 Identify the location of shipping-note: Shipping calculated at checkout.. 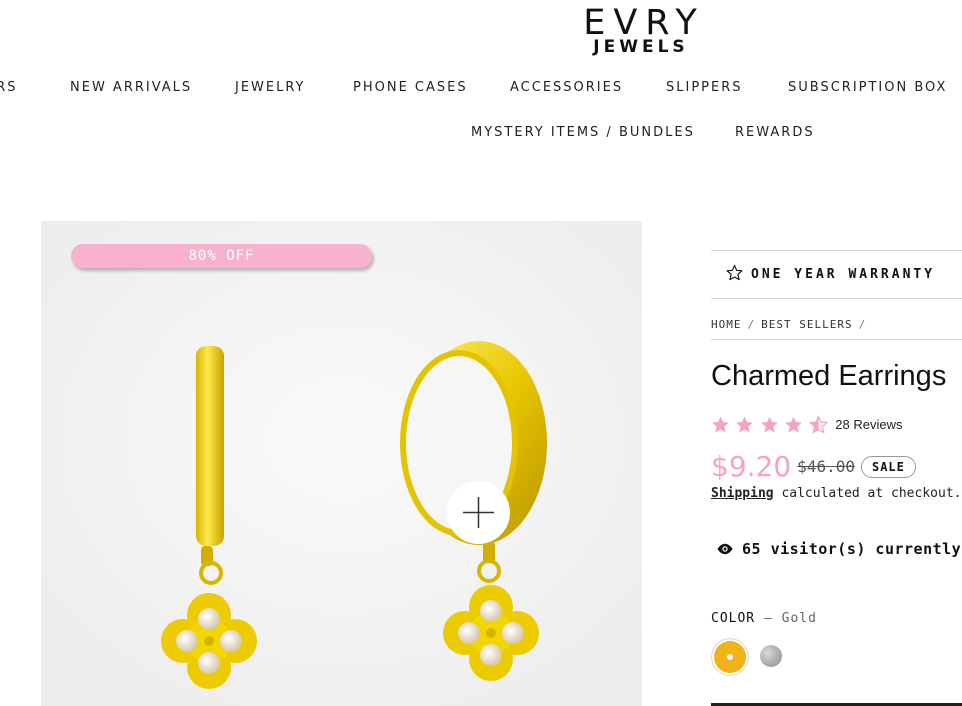
(836, 493).